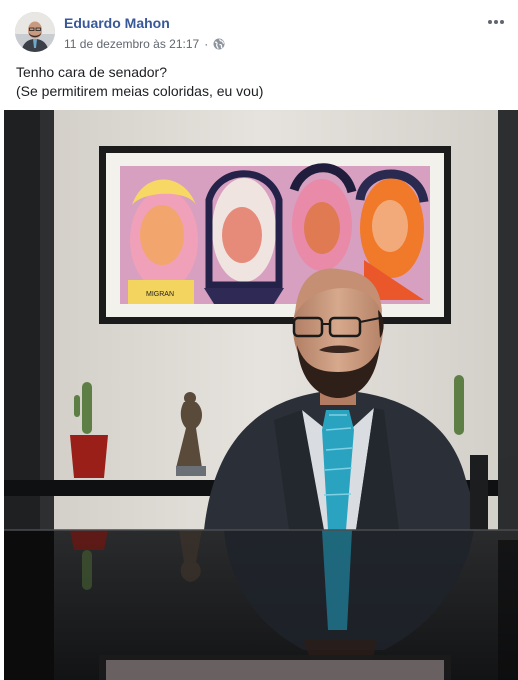 The image size is (518, 680). I want to click on caption-line-2: (Se permitirem meias coloridas, eu vou), so click(140, 91).